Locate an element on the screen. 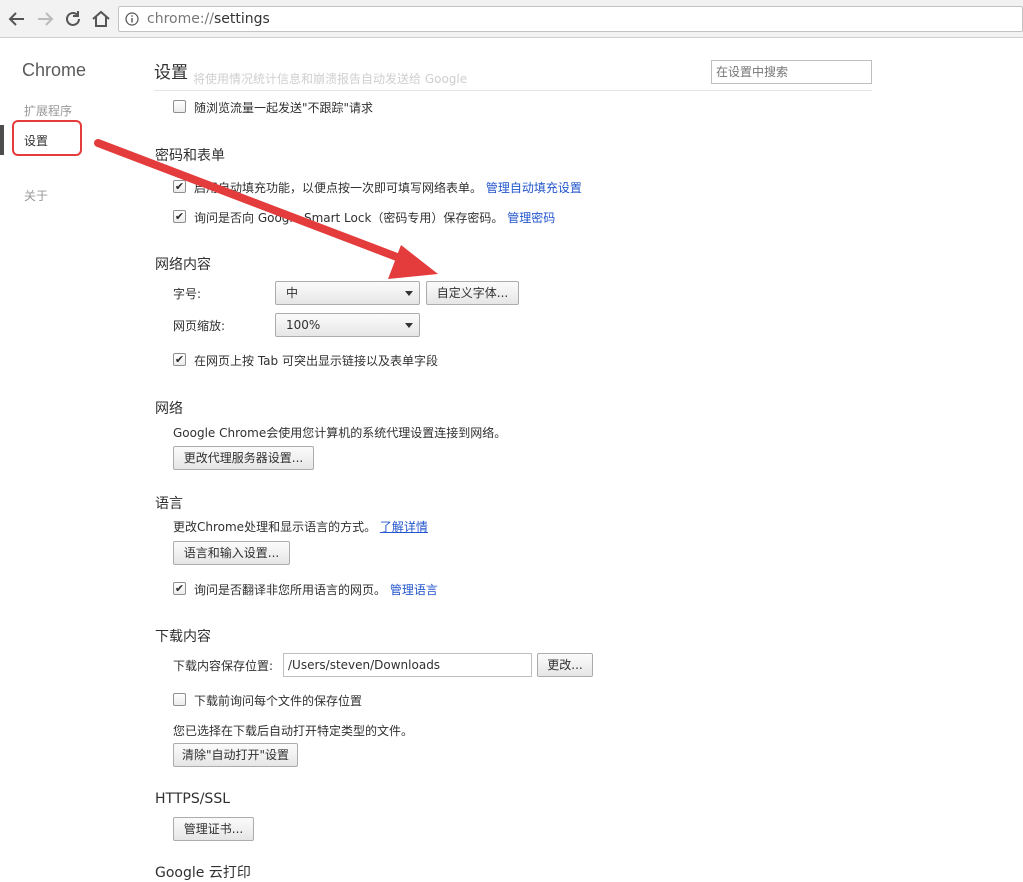  sidebar-item-about: 关于 is located at coordinates (36, 195).